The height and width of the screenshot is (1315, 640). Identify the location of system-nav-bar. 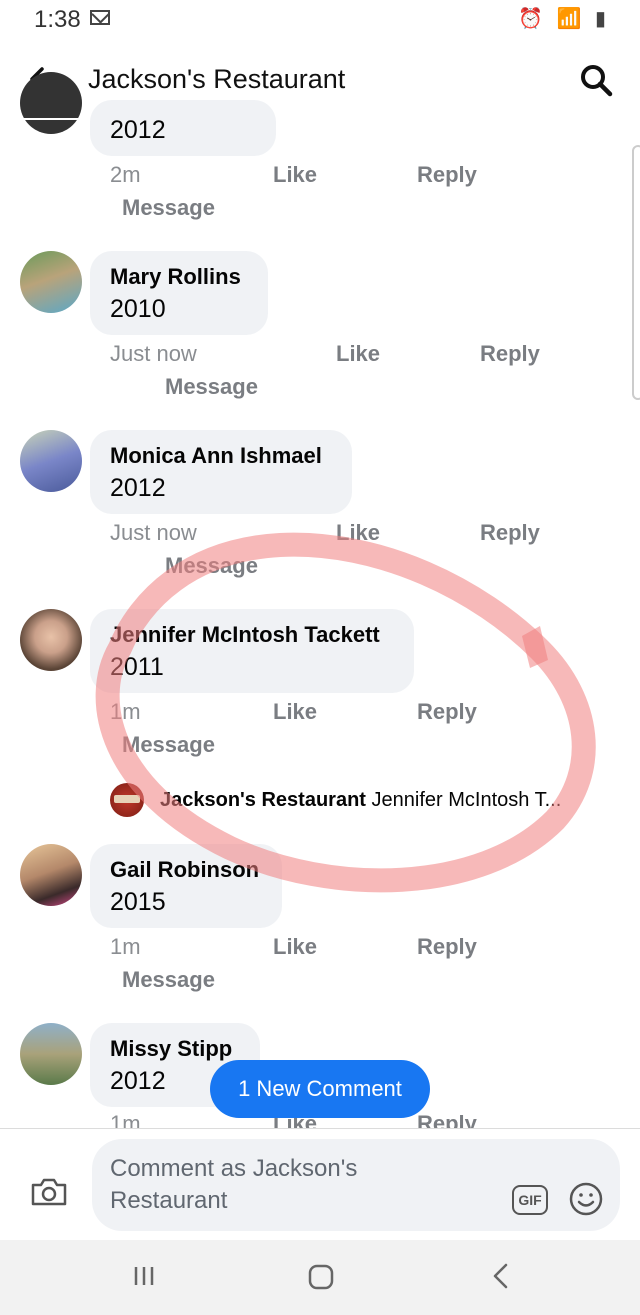
(320, 1277).